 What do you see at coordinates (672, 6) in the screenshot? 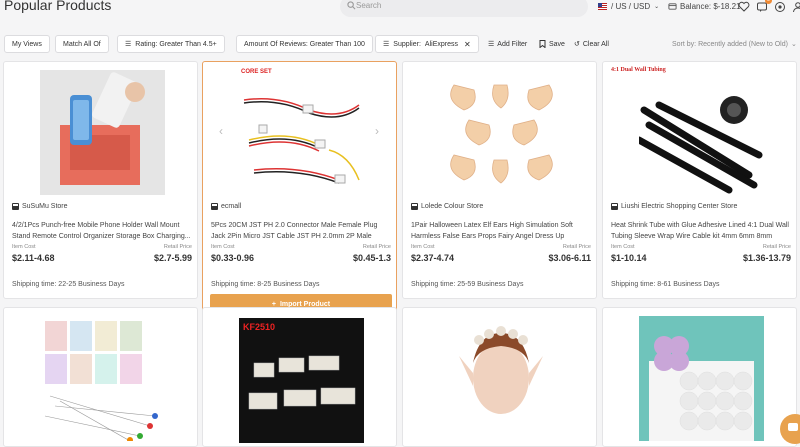
I see `wallet-icon` at bounding box center [672, 6].